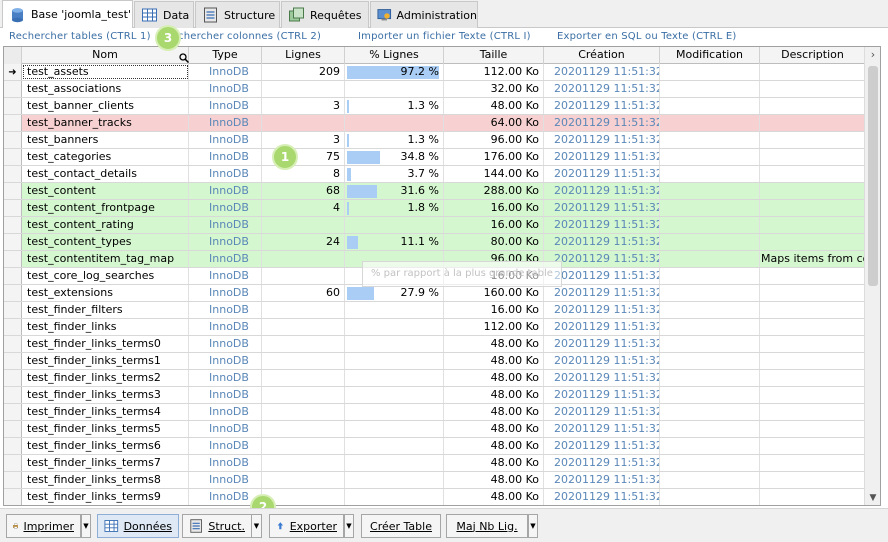  Describe the element at coordinates (872, 55) in the screenshot. I see `scroll-right-icon: ›` at that location.